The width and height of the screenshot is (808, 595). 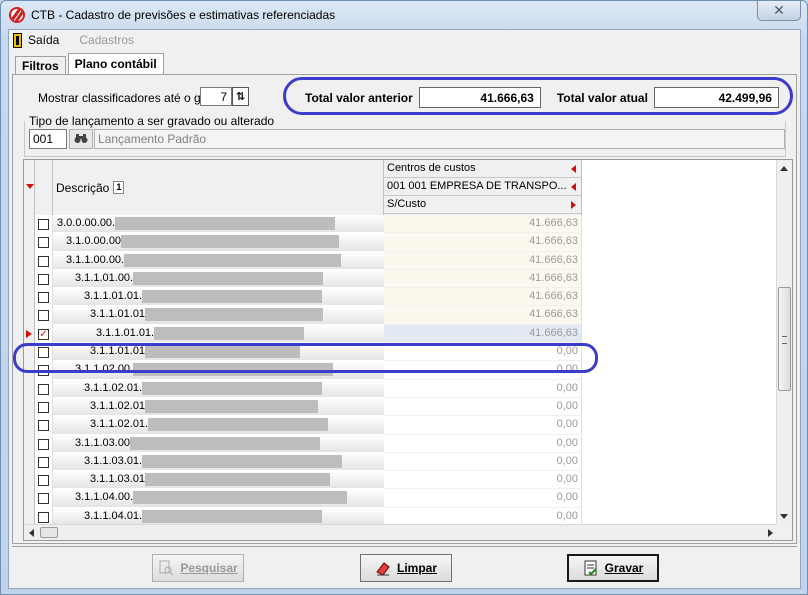 I want to click on limpar-button: Limpar, so click(x=406, y=568).